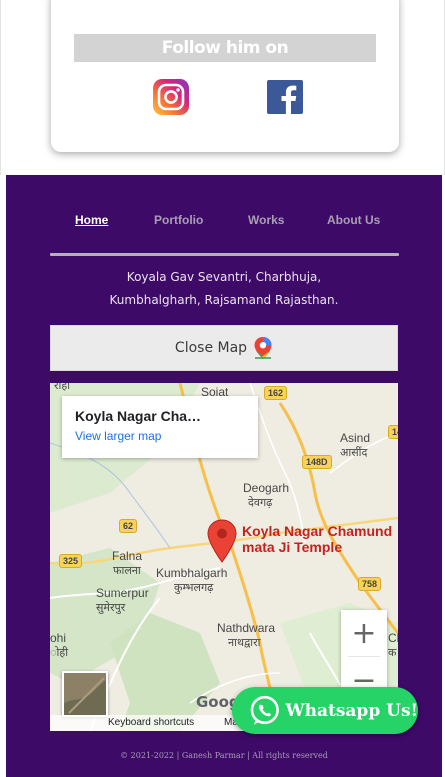 The height and width of the screenshot is (777, 445). What do you see at coordinates (160, 427) in the screenshot?
I see `place-info-card: Koyla Nagar Cha… View larger map` at bounding box center [160, 427].